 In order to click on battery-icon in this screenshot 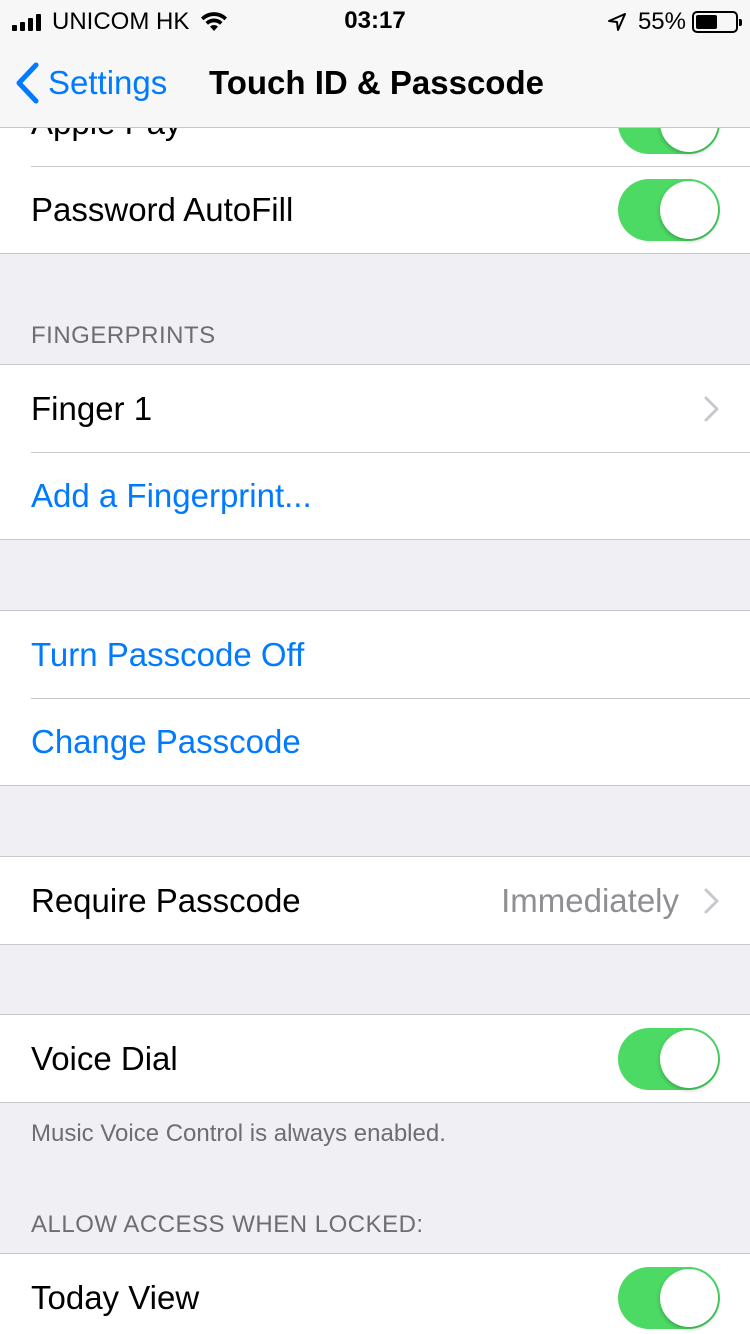, I will do `click(717, 22)`.